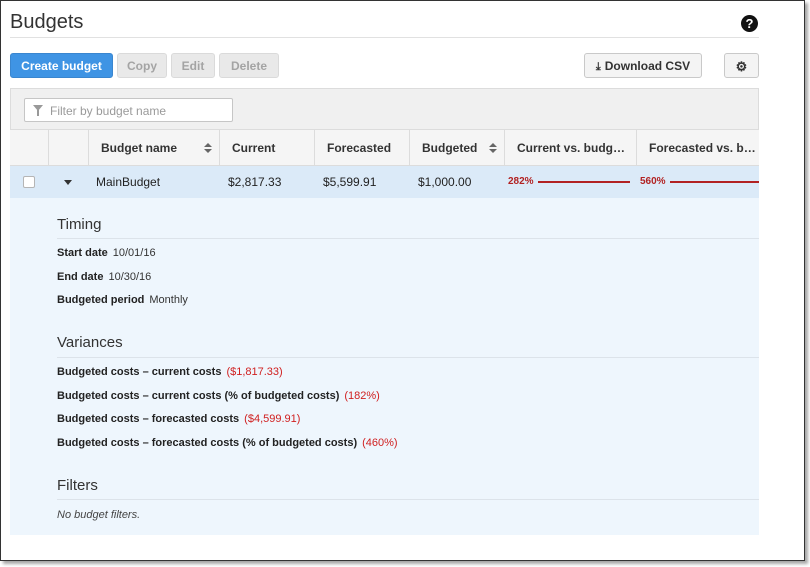 This screenshot has height=567, width=810. Describe the element at coordinates (82, 253) in the screenshot. I see `start-date-label: Start date` at that location.